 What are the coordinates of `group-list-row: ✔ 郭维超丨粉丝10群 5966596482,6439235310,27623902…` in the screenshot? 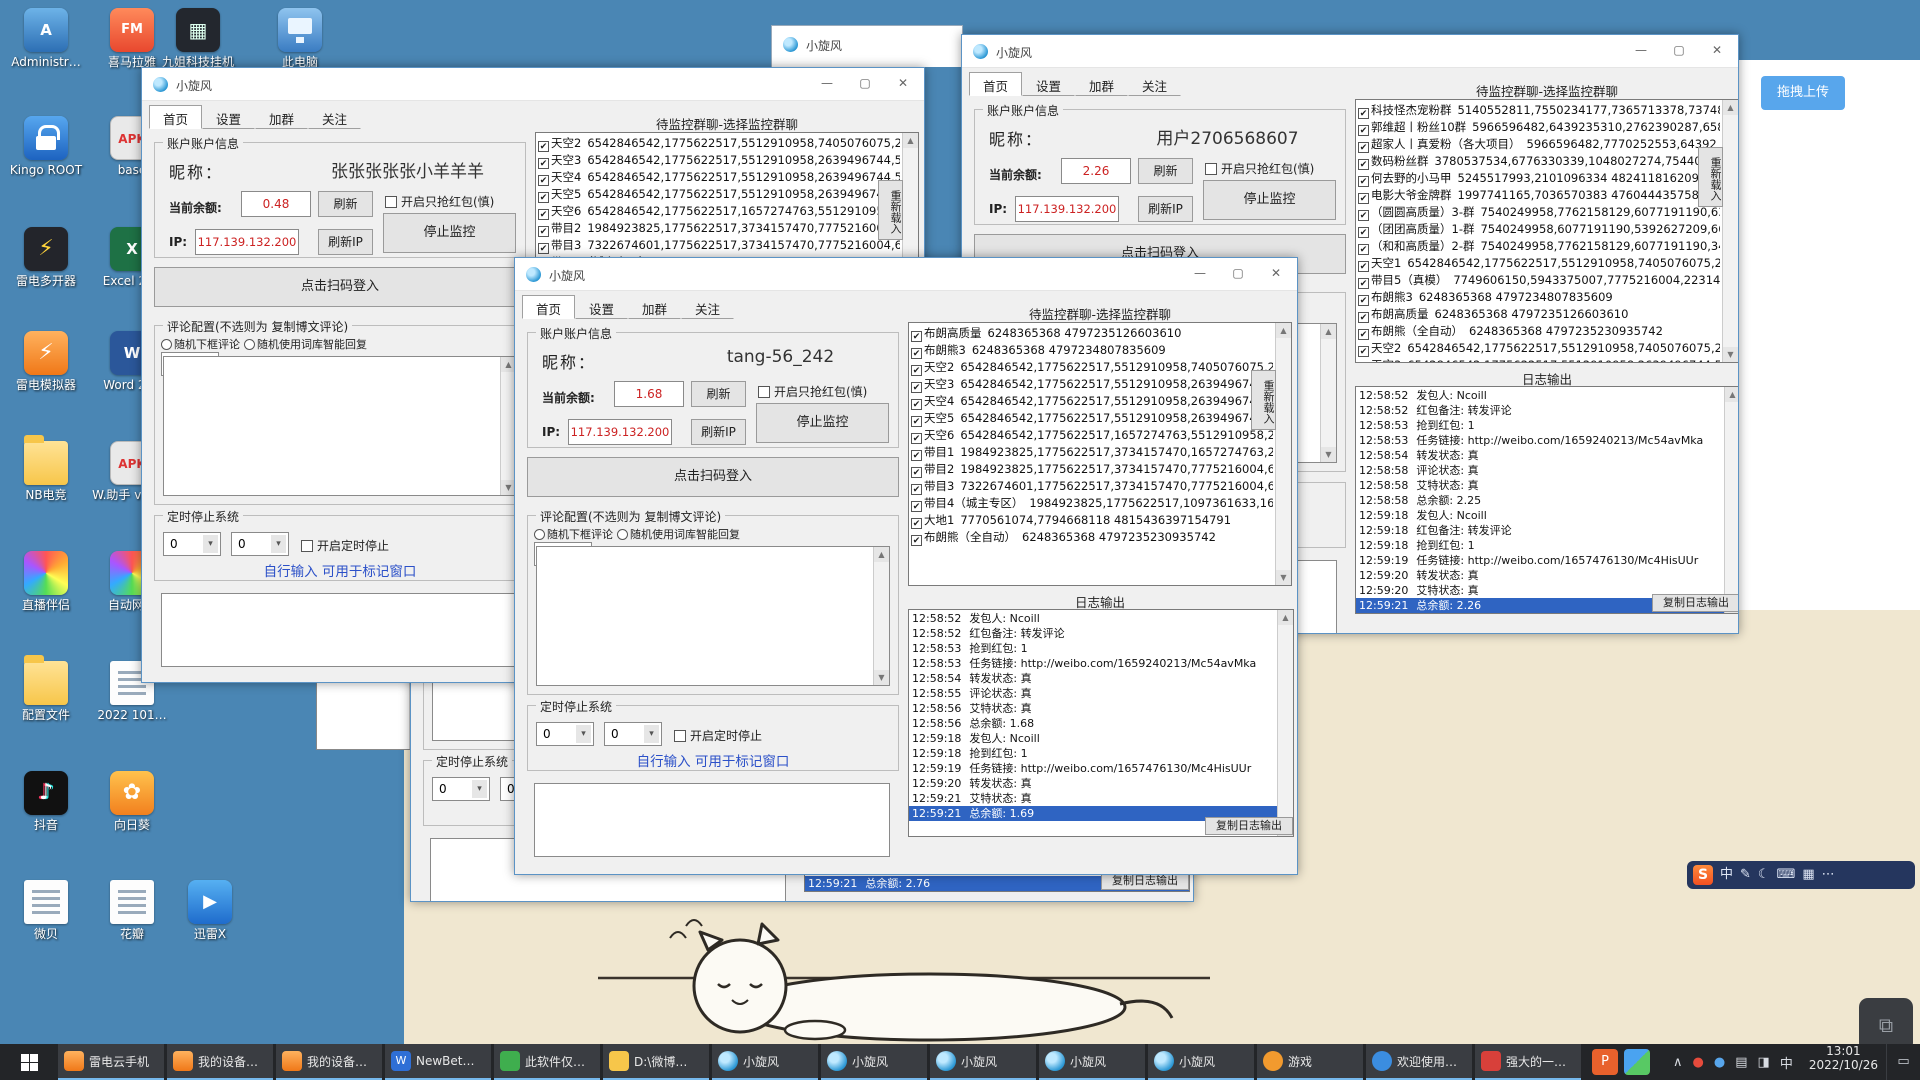 It's located at (1539, 127).